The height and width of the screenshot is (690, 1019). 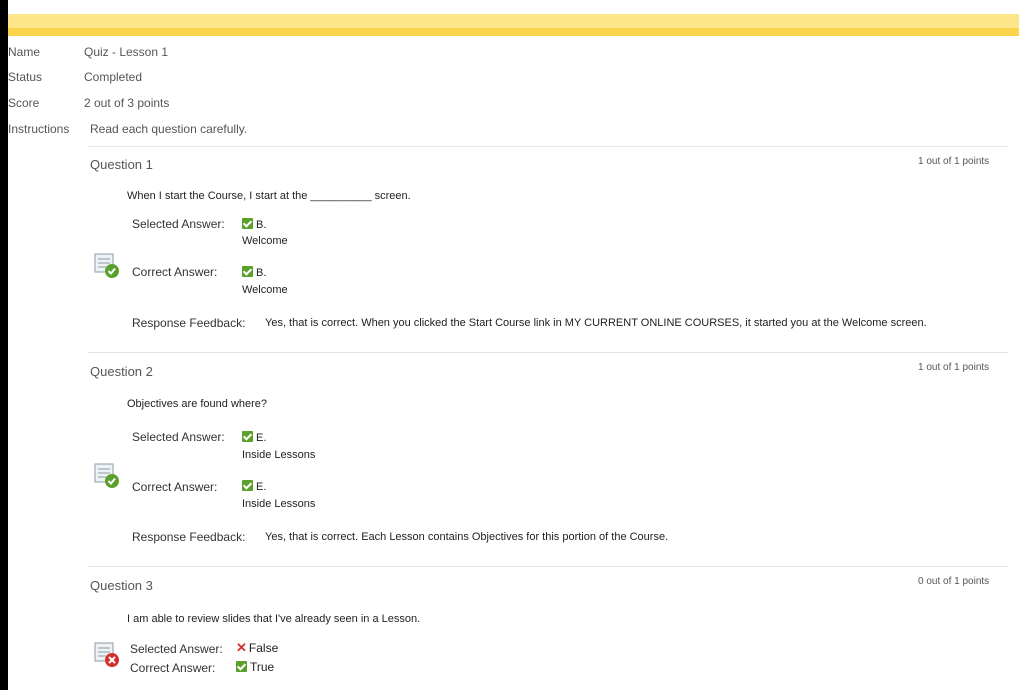 I want to click on question-2-text: Objectives are found where?, so click(x=197, y=404).